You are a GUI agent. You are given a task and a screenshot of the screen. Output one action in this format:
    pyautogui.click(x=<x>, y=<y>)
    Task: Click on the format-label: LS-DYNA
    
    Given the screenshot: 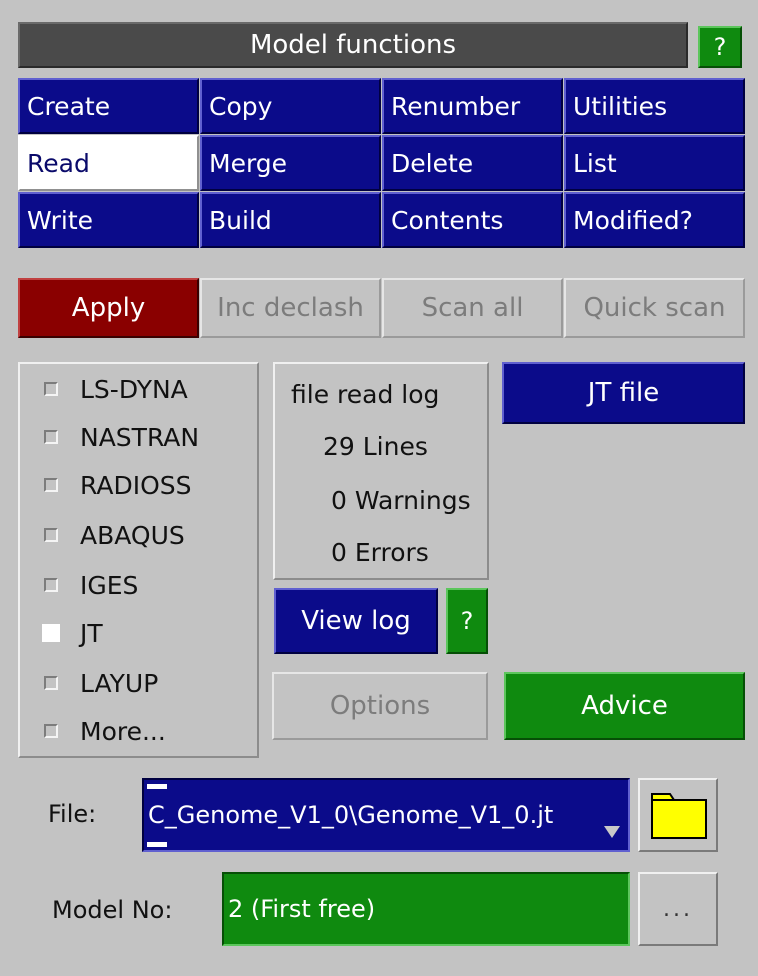 What is the action you would take?
    pyautogui.click(x=134, y=389)
    